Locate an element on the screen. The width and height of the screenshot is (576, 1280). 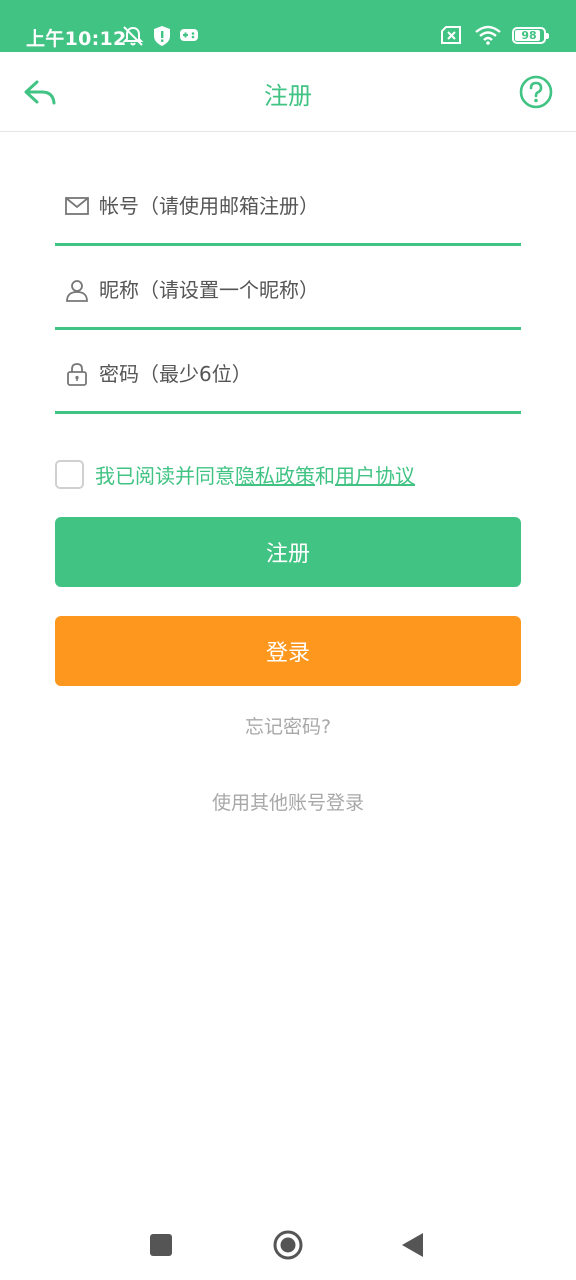
battery-level: 98 is located at coordinates (529, 35).